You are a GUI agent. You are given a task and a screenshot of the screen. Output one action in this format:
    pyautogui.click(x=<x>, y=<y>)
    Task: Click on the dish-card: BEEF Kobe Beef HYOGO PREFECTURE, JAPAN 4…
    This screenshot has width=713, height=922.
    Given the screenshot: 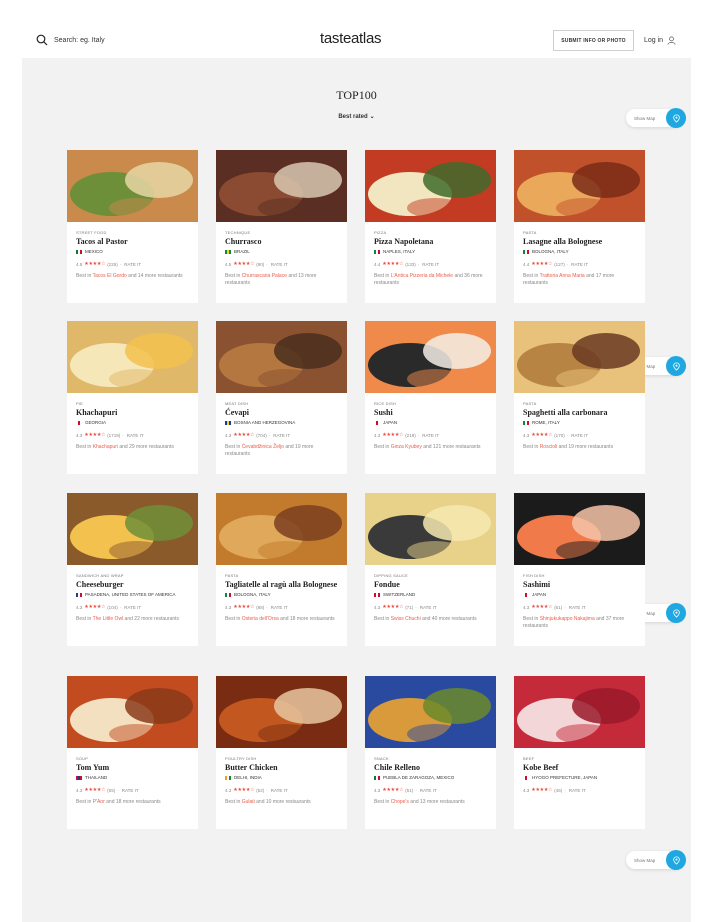 What is the action you would take?
    pyautogui.click(x=579, y=752)
    